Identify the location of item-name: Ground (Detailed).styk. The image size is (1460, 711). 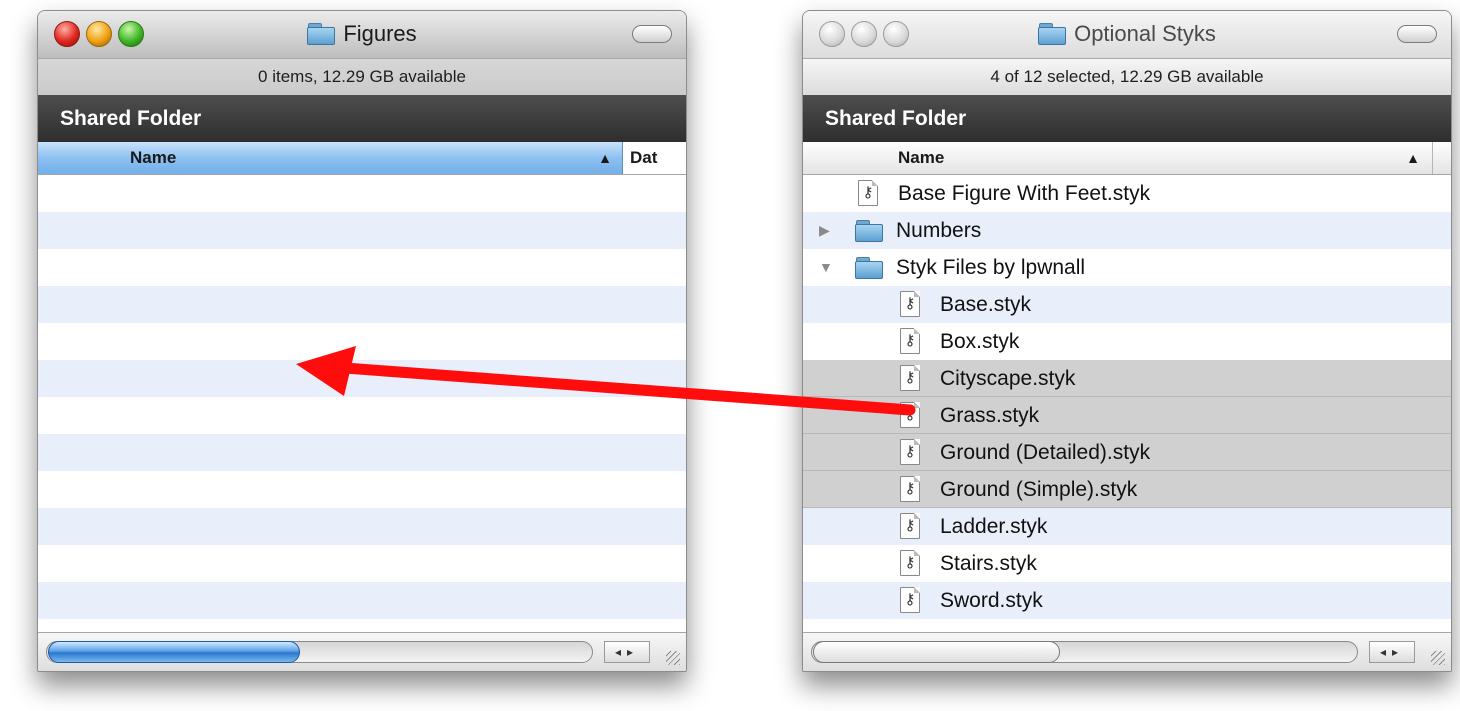
(1045, 452).